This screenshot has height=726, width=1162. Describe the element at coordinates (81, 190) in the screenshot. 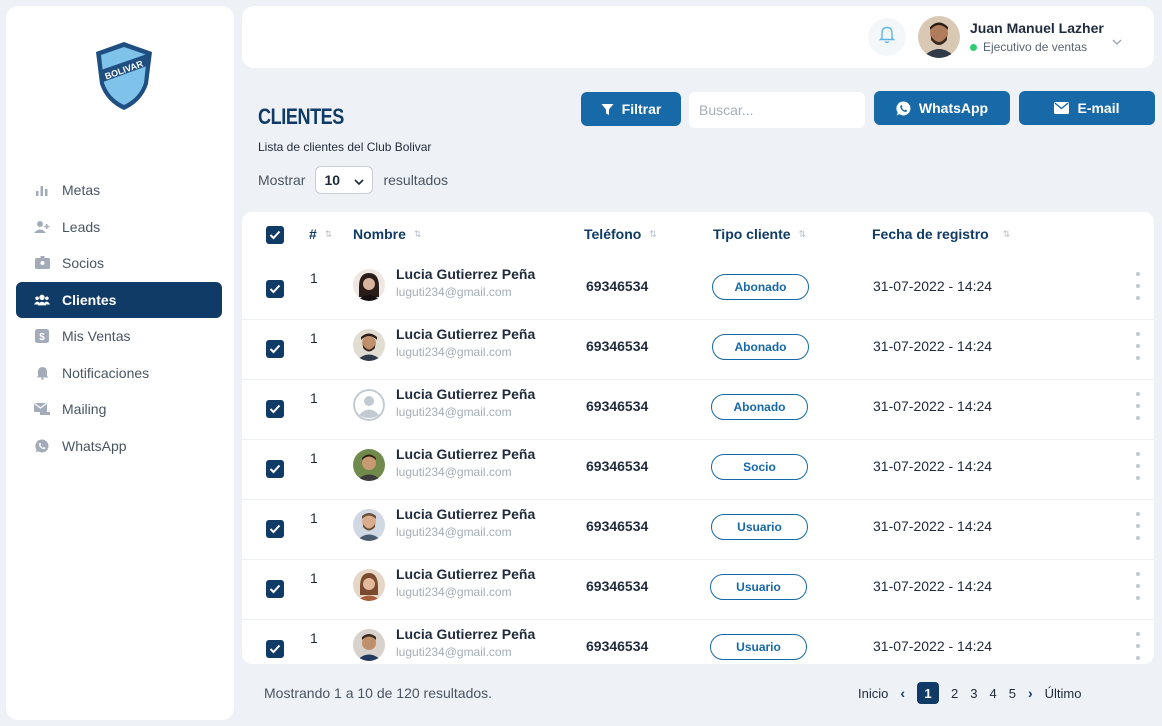

I see `sidebar-item-label: Metas` at that location.